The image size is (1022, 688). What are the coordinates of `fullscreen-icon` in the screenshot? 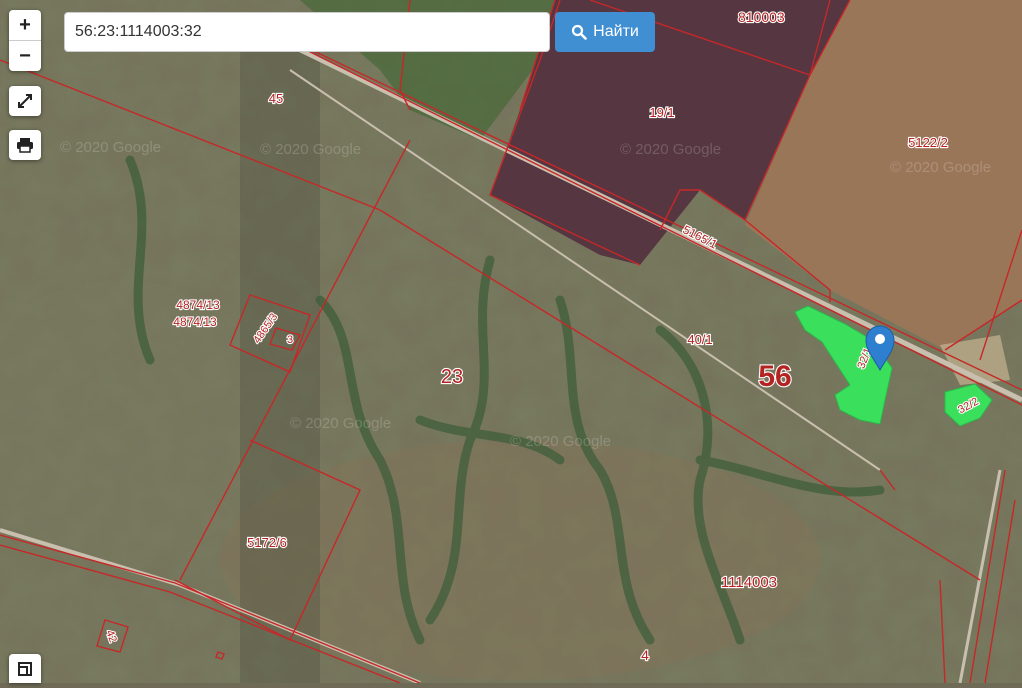 It's located at (25, 101).